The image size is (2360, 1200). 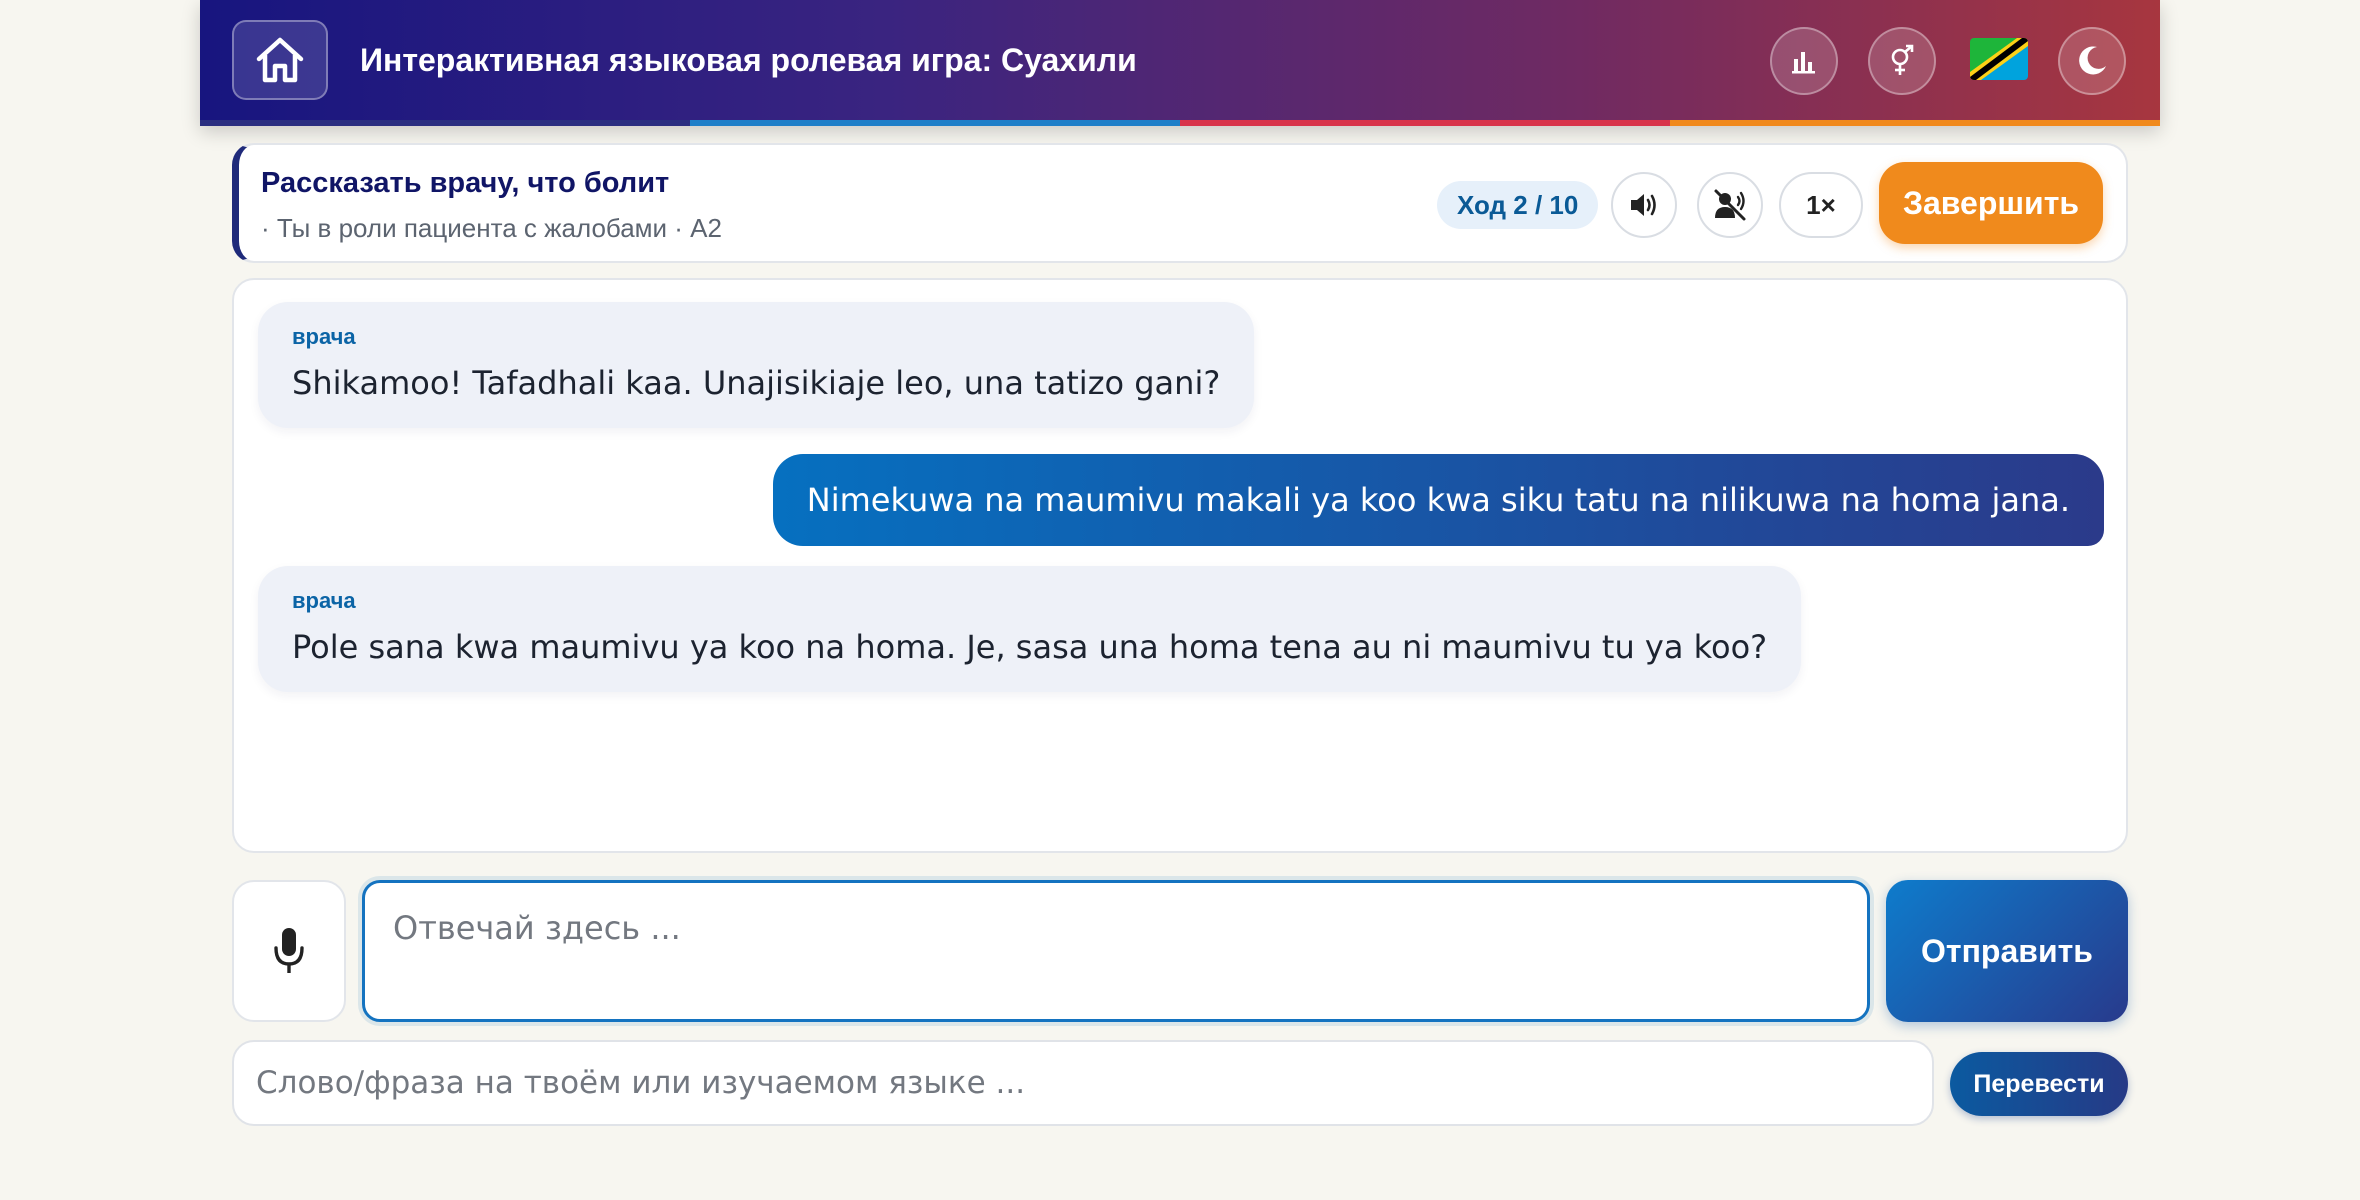 I want to click on audio-button, so click(x=1644, y=205).